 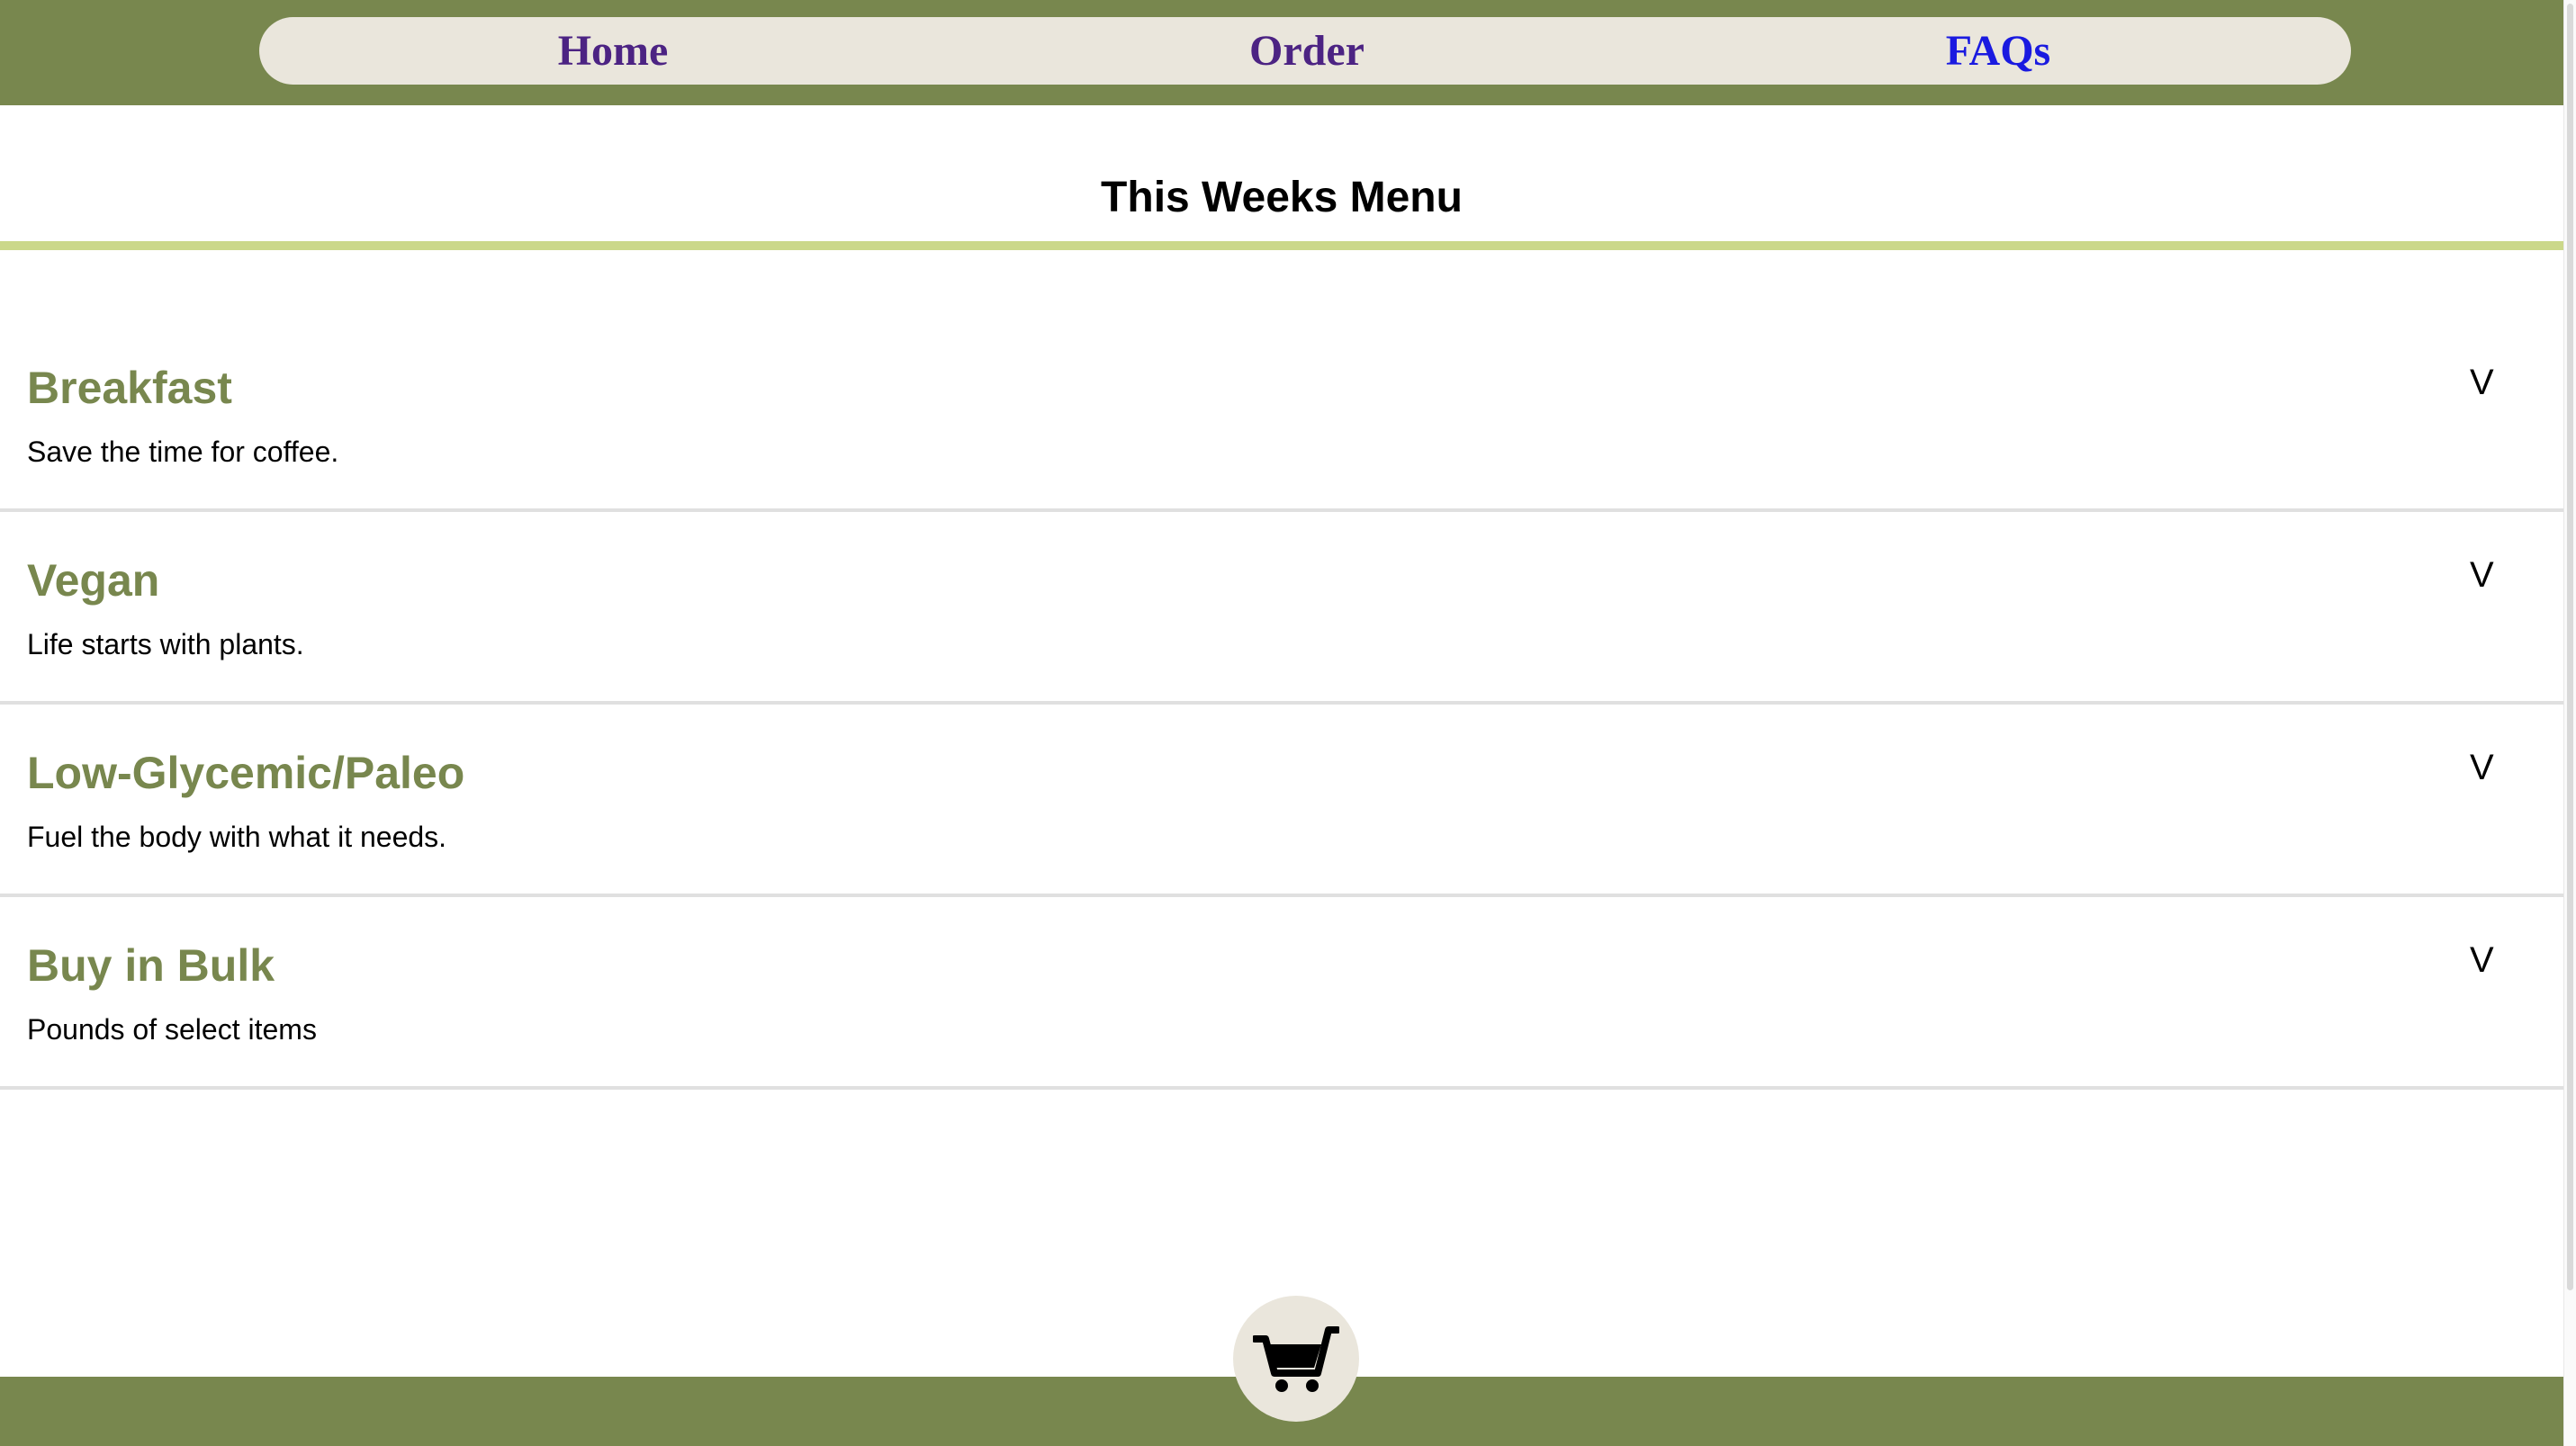 What do you see at coordinates (1281, 245) in the screenshot?
I see `title-divider` at bounding box center [1281, 245].